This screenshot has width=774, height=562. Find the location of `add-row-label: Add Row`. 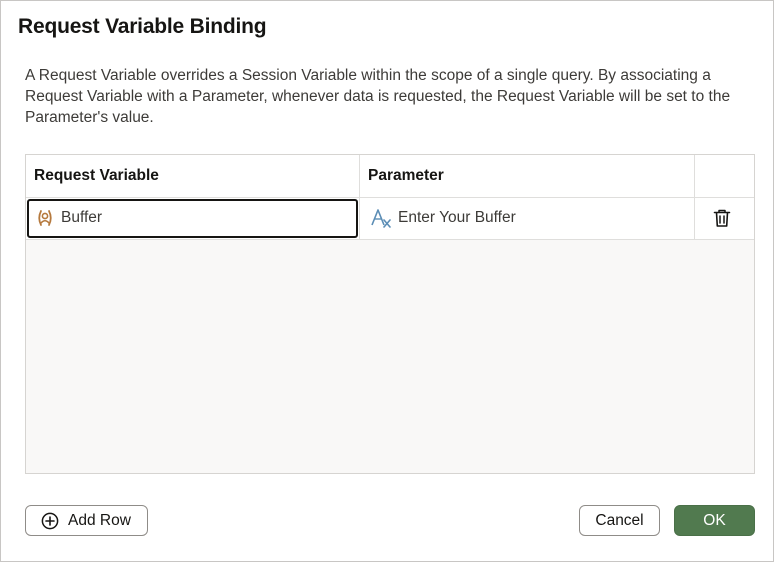

add-row-label: Add Row is located at coordinates (99, 520).